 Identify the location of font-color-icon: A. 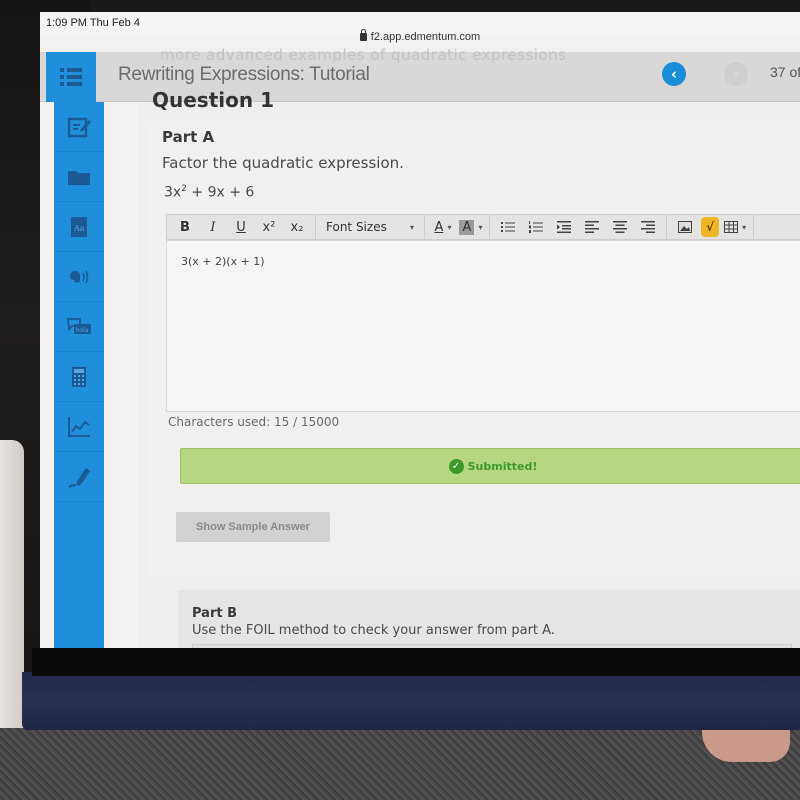
(439, 227).